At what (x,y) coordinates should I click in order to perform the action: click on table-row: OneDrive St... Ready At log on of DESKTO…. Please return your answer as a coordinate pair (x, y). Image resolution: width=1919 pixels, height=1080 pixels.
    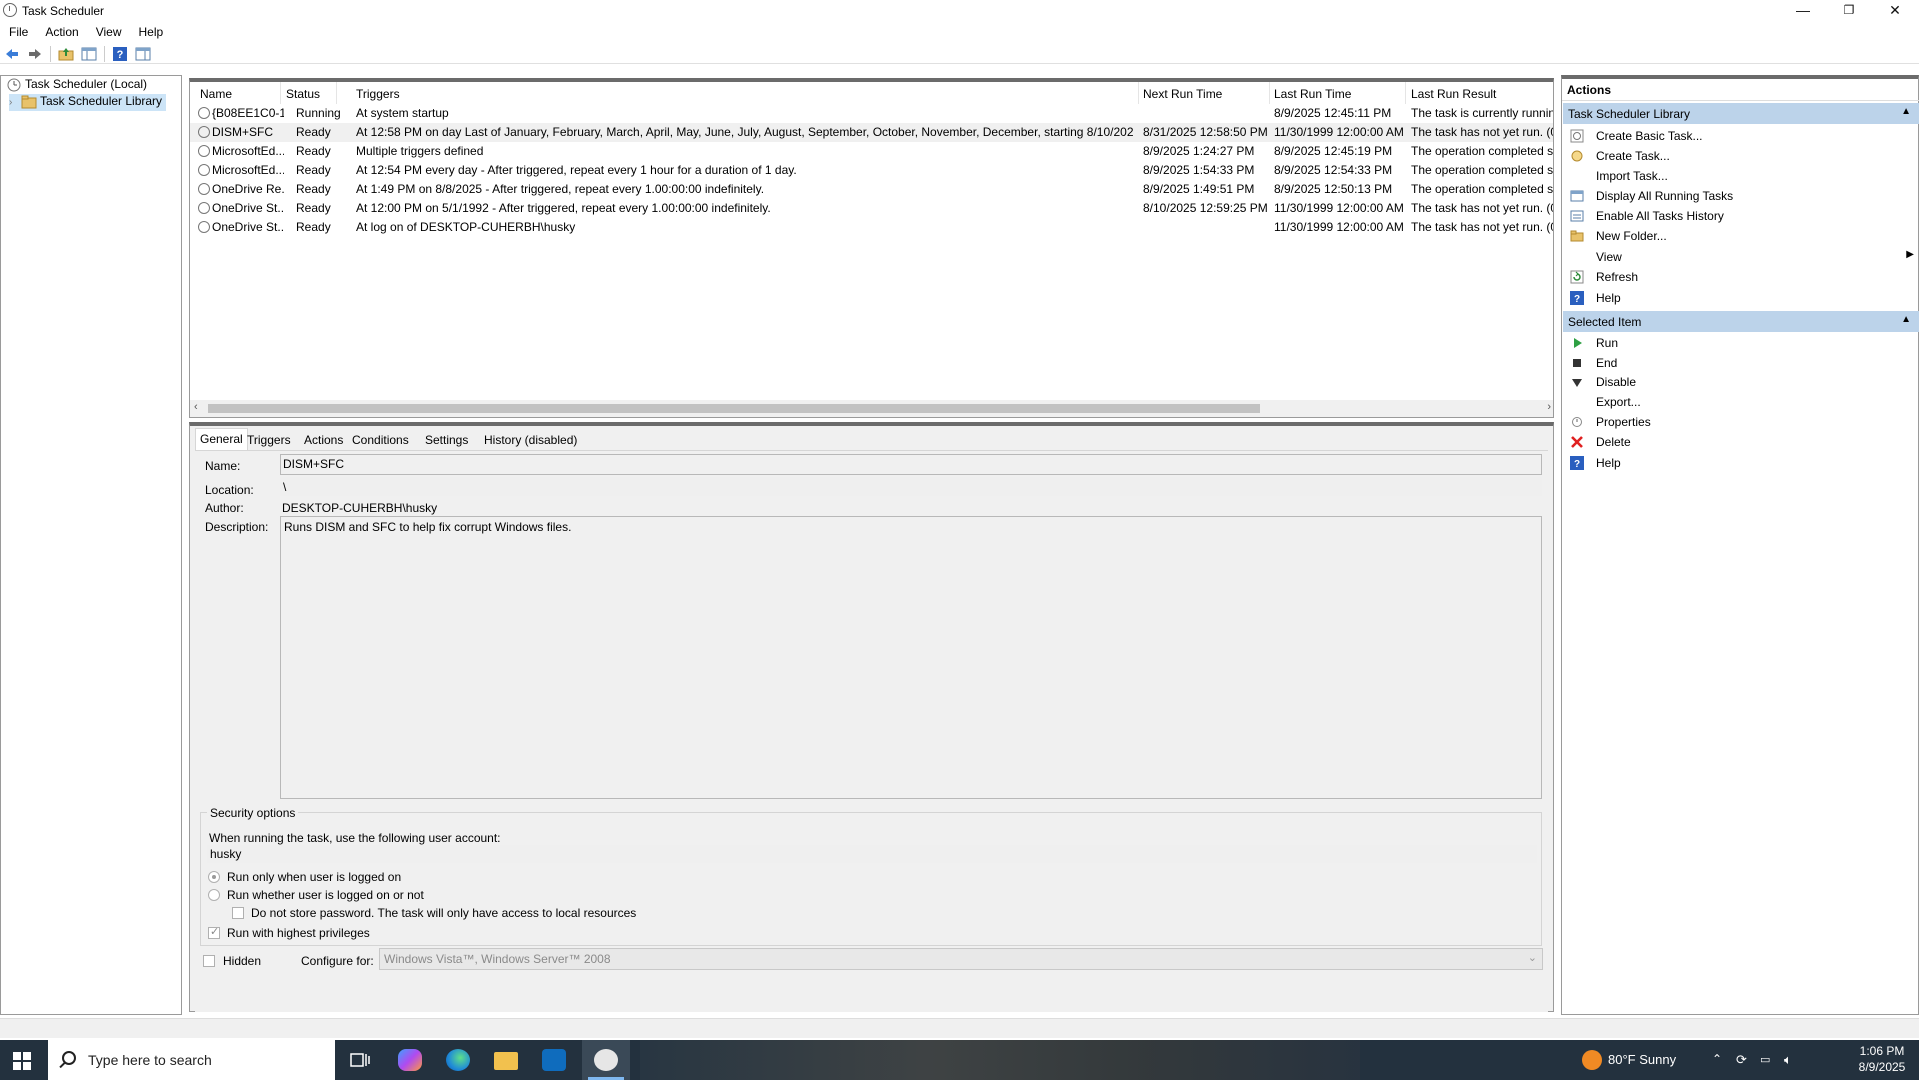
    Looking at the image, I should click on (871, 227).